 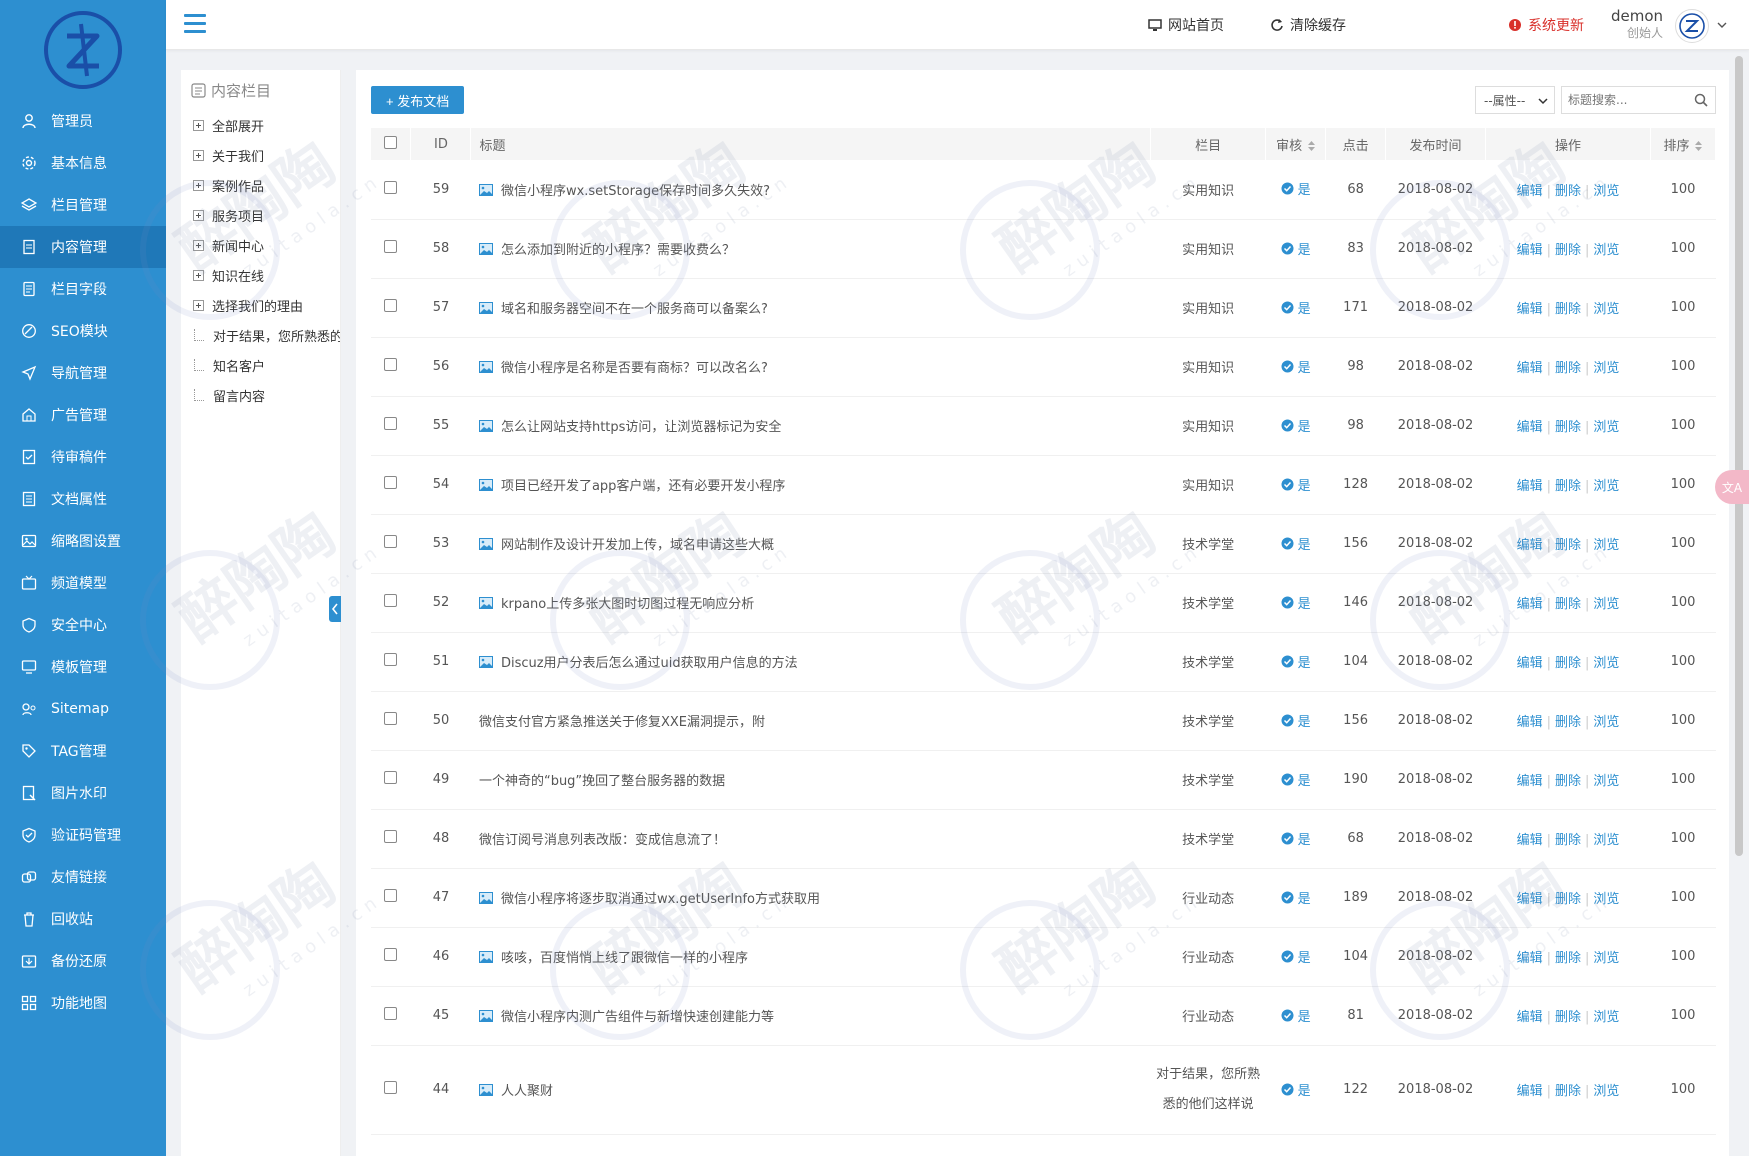 I want to click on title-link: 微信小程序是名称是否要有商标？可以改名么?, so click(x=634, y=368).